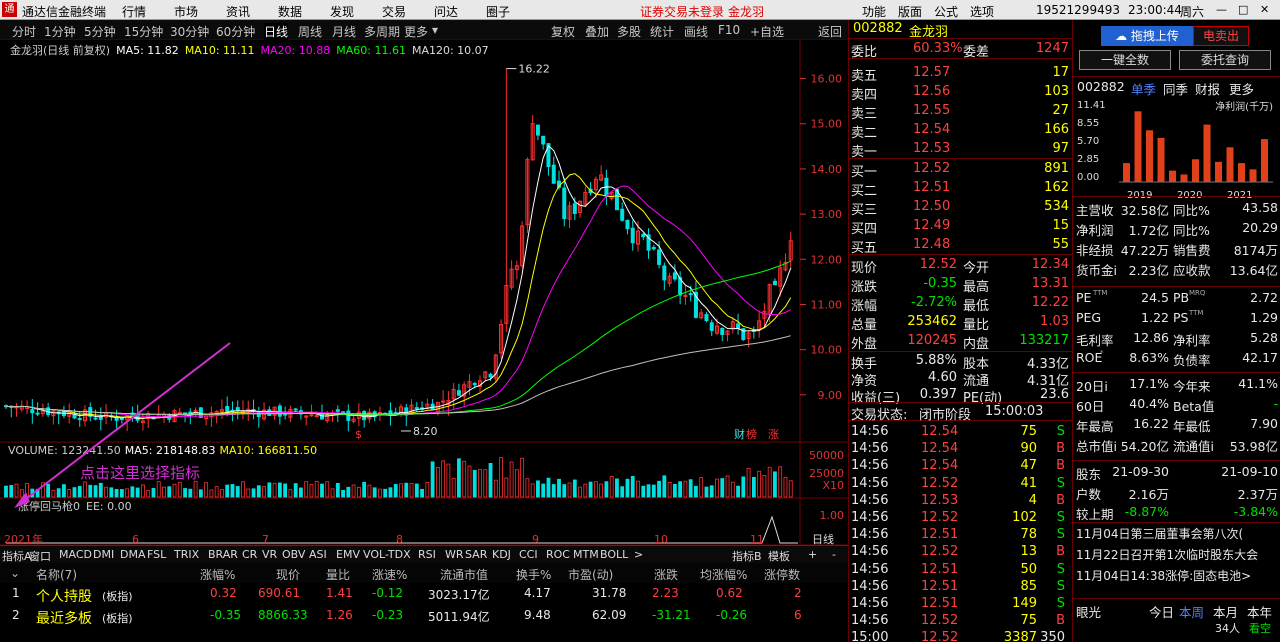 Image resolution: width=1280 pixels, height=642 pixels. I want to click on indicator-tab-15: WR, so click(454, 554).